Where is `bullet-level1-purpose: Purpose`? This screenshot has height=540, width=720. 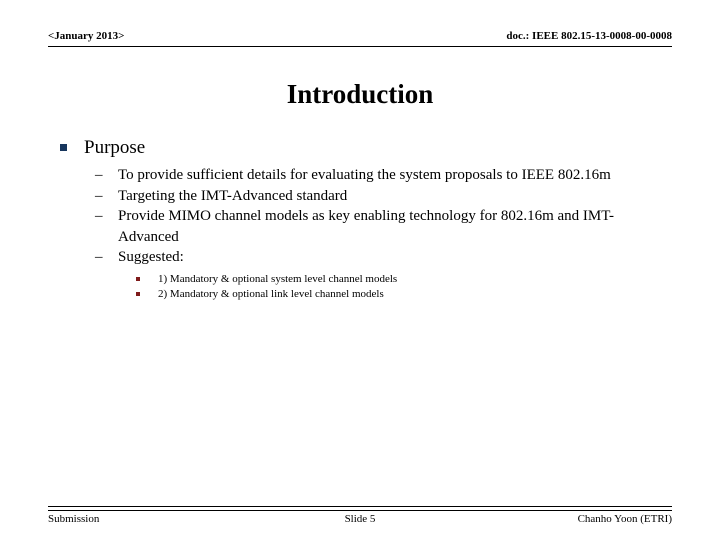 bullet-level1-purpose: Purpose is located at coordinates (360, 148).